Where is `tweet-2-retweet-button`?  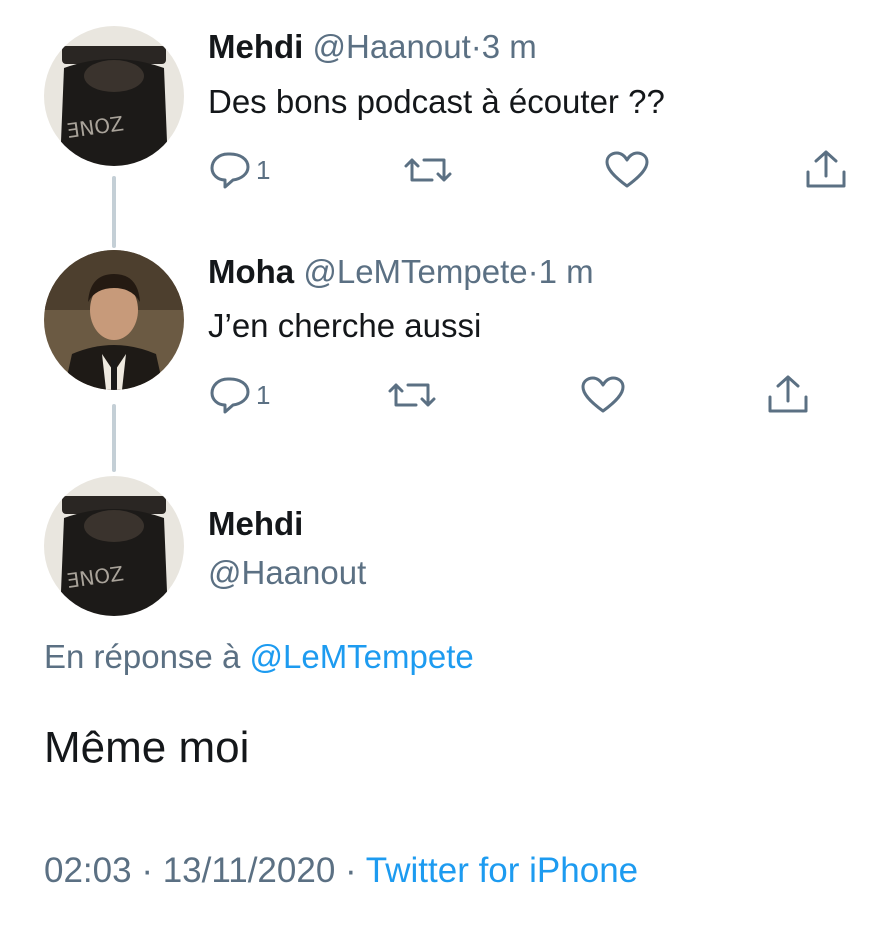
tweet-2-retweet-button is located at coordinates (412, 395).